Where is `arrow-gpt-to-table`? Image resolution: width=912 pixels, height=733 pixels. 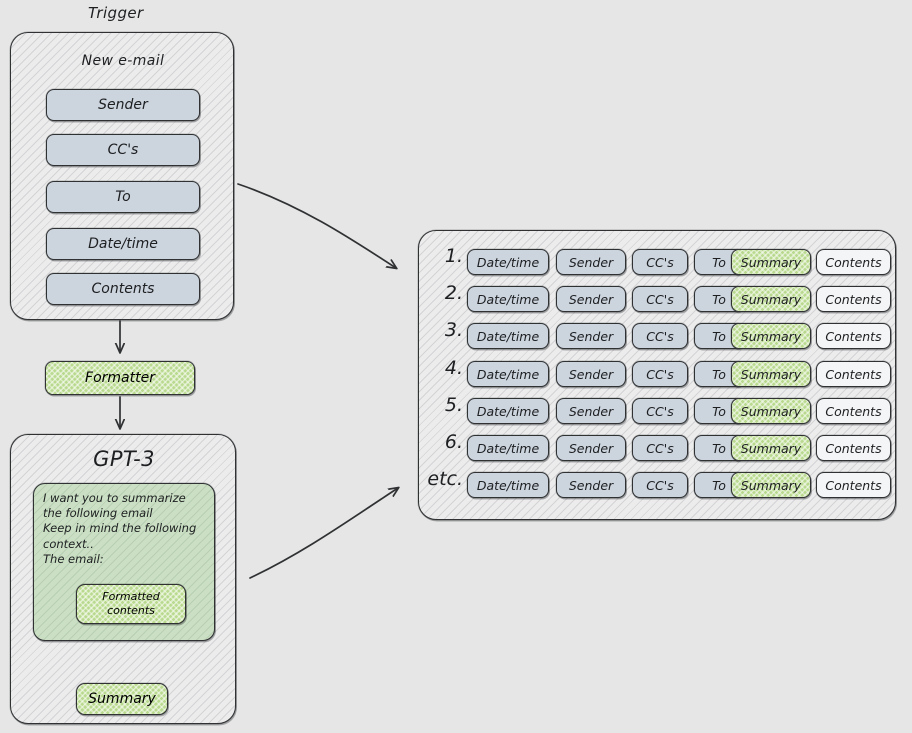
arrow-gpt-to-table is located at coordinates (323, 533).